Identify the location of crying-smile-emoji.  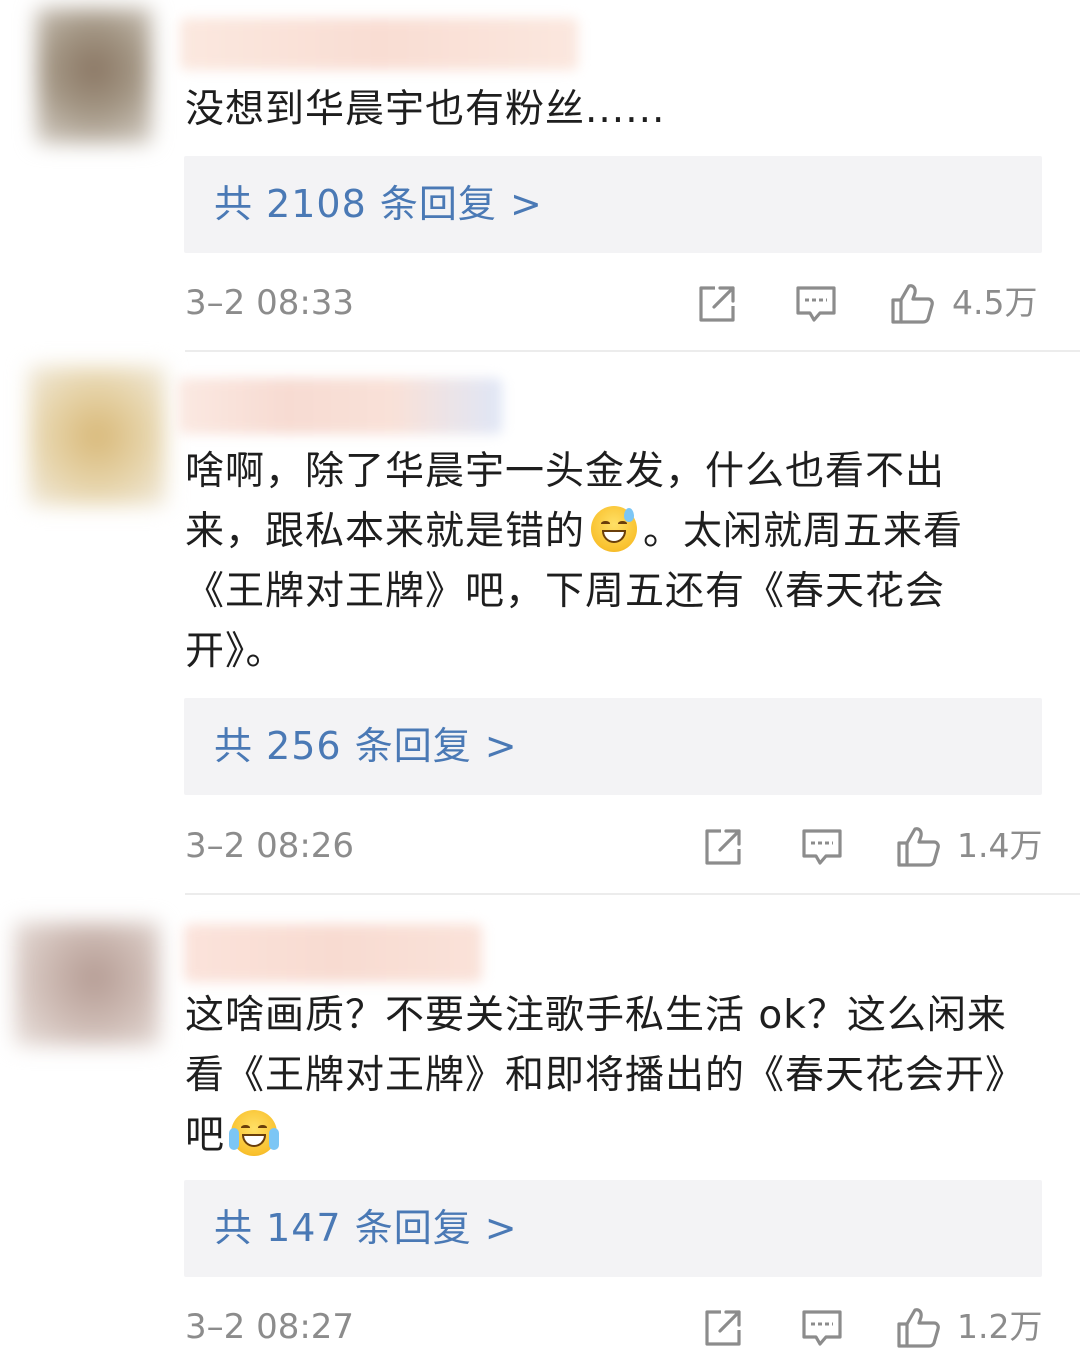
(254, 1133).